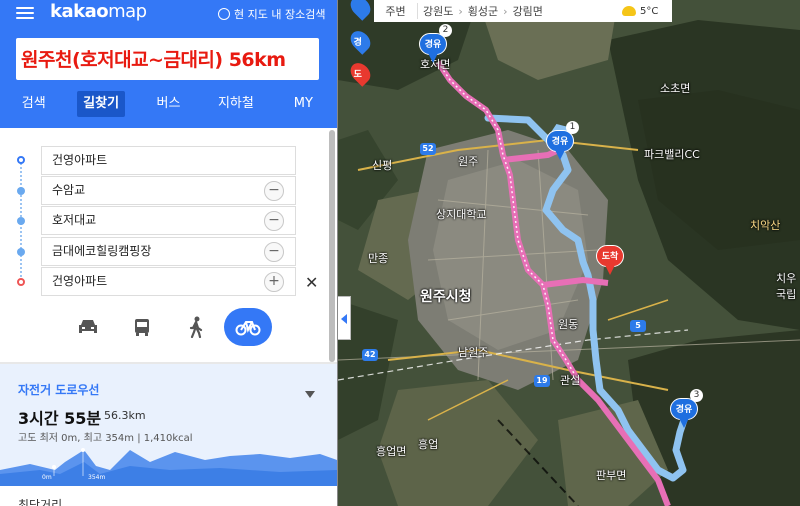 The height and width of the screenshot is (506, 800). I want to click on end-marker-icon, so click(21, 282).